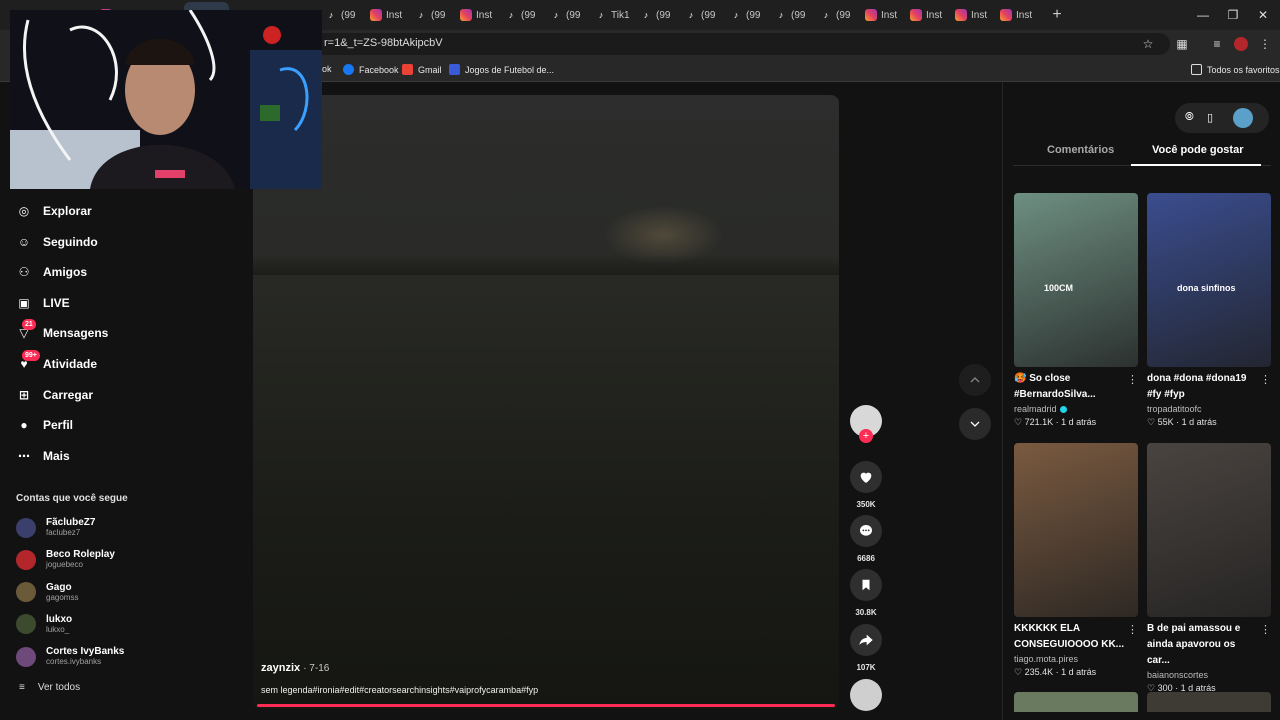 The height and width of the screenshot is (720, 1280). What do you see at coordinates (1057, 15) in the screenshot?
I see `new-tab-button: +` at bounding box center [1057, 15].